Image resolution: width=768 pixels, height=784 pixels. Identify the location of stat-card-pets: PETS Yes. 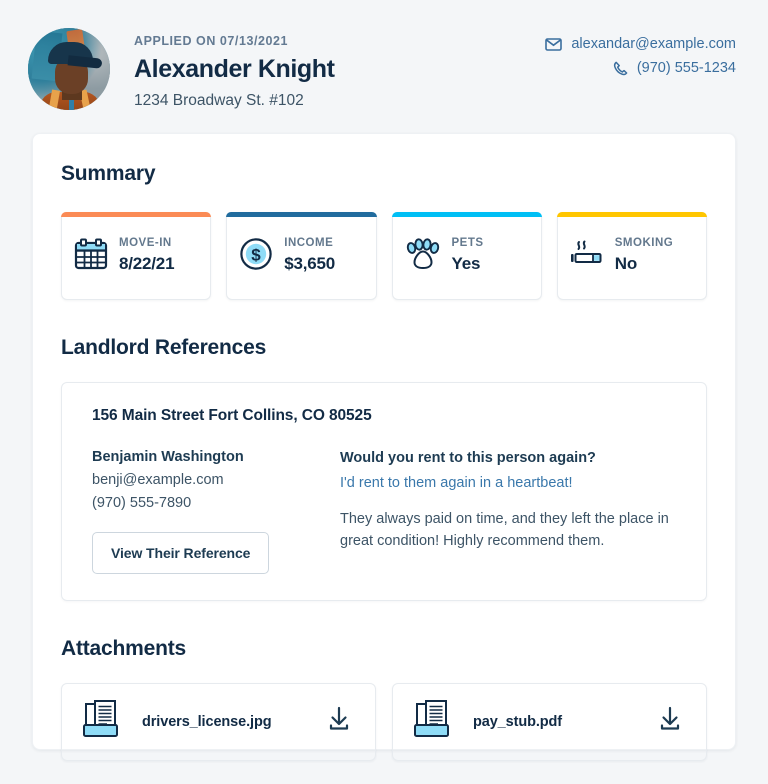
(466, 256).